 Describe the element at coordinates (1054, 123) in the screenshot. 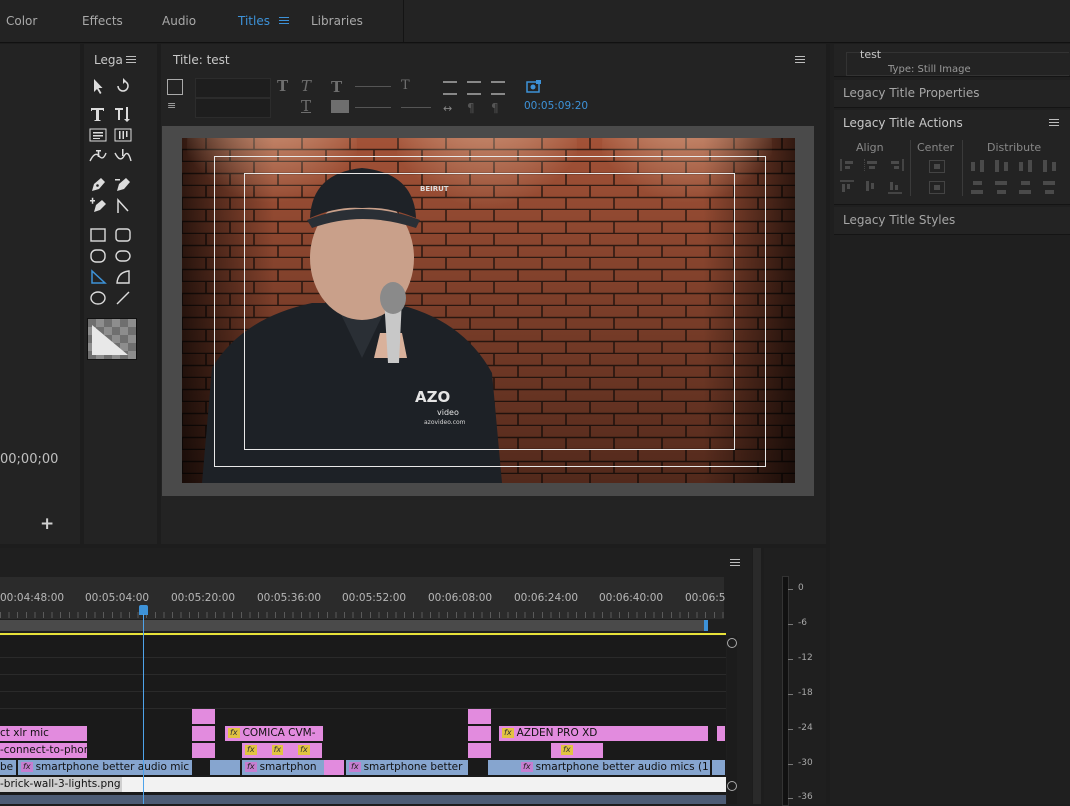

I see `actions-menu-icon` at that location.